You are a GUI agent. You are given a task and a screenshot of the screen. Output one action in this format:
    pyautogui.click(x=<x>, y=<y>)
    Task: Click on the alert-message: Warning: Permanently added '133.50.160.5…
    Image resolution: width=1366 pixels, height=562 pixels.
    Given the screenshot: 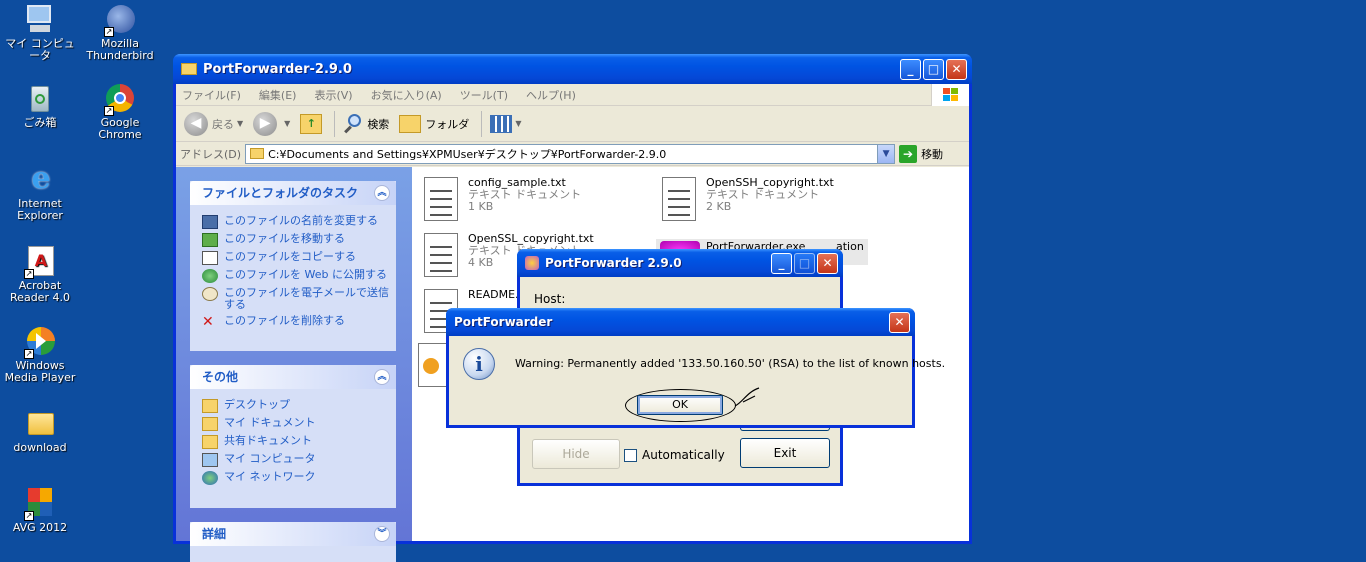 What is the action you would take?
    pyautogui.click(x=730, y=363)
    